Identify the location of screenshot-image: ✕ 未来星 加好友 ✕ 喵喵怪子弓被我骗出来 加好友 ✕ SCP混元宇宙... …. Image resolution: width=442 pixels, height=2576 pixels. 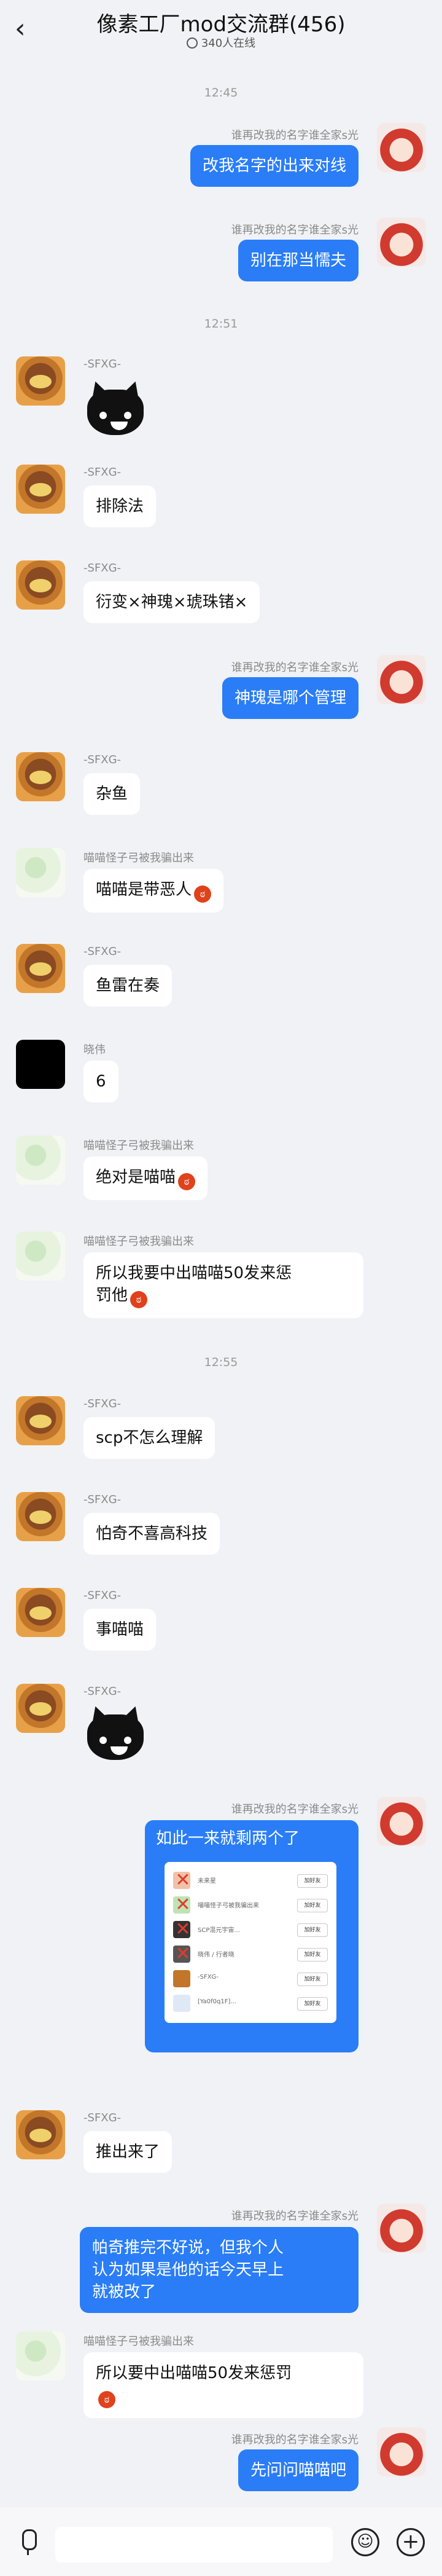
(250, 1942).